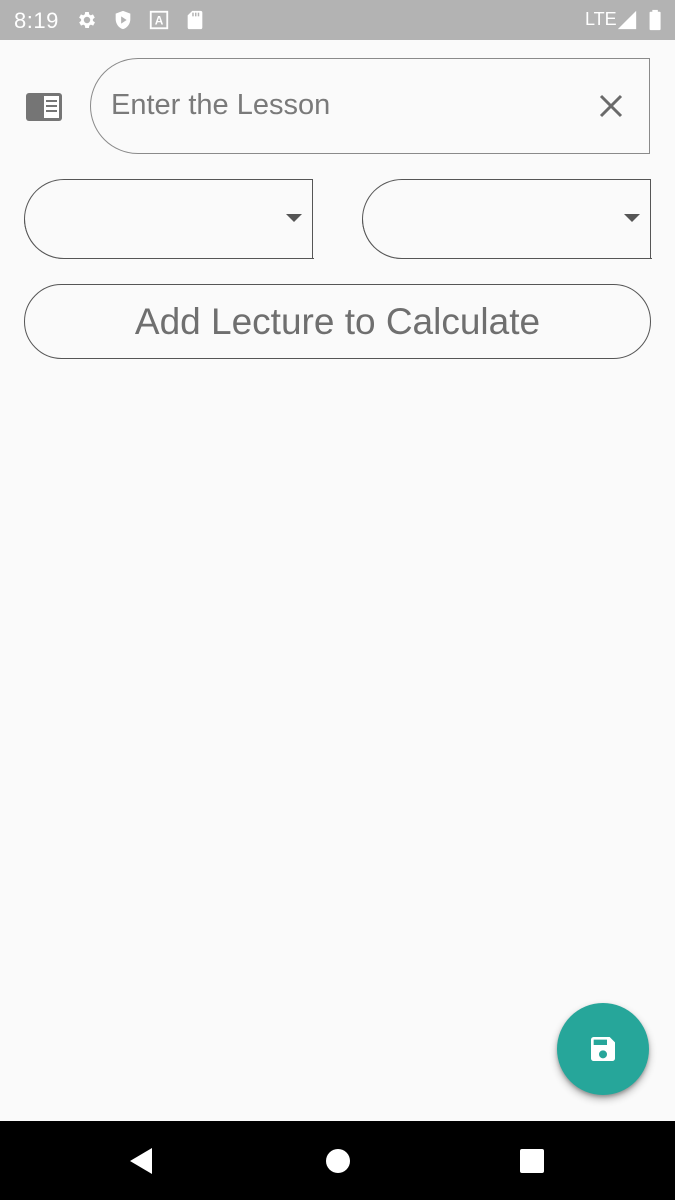 The width and height of the screenshot is (675, 1200). What do you see at coordinates (611, 106) in the screenshot?
I see `close-icon` at bounding box center [611, 106].